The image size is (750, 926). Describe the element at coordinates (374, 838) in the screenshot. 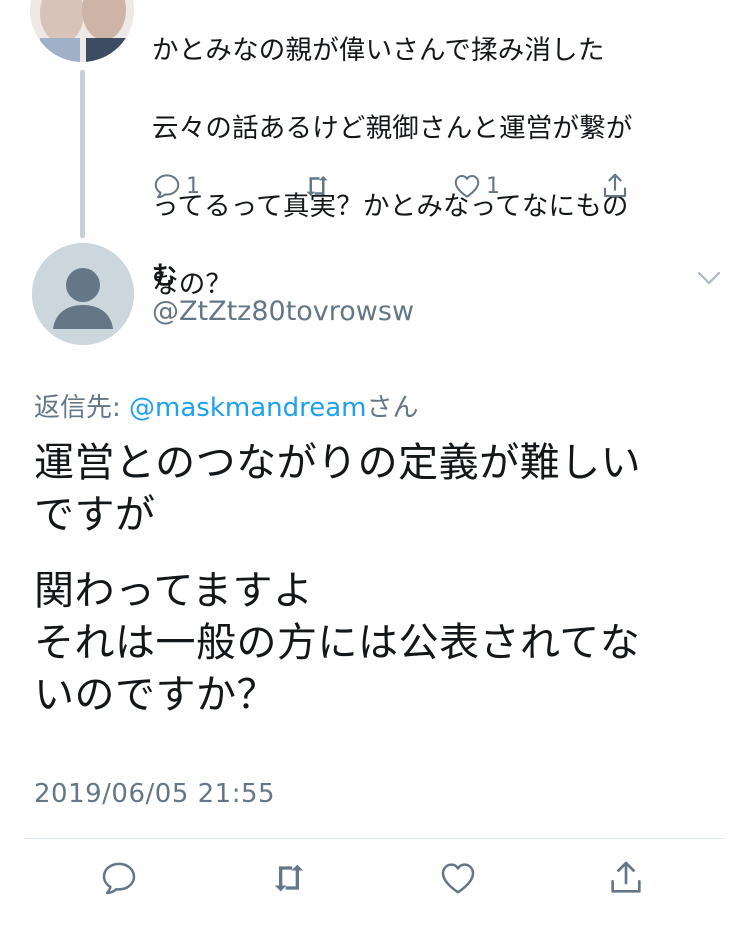

I see `divider` at that location.